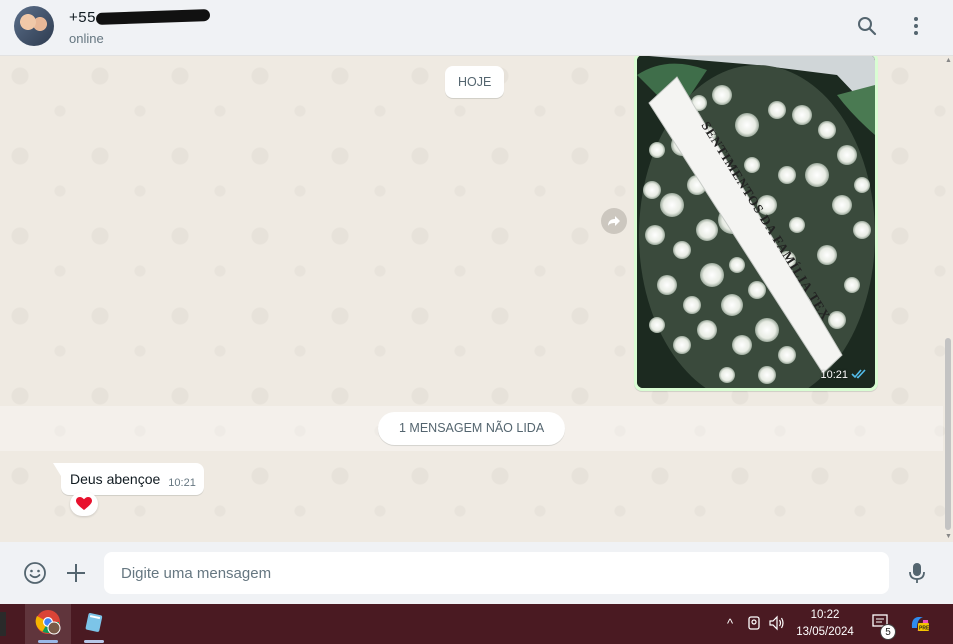 The height and width of the screenshot is (644, 953). I want to click on image-time: 10:21, so click(834, 375).